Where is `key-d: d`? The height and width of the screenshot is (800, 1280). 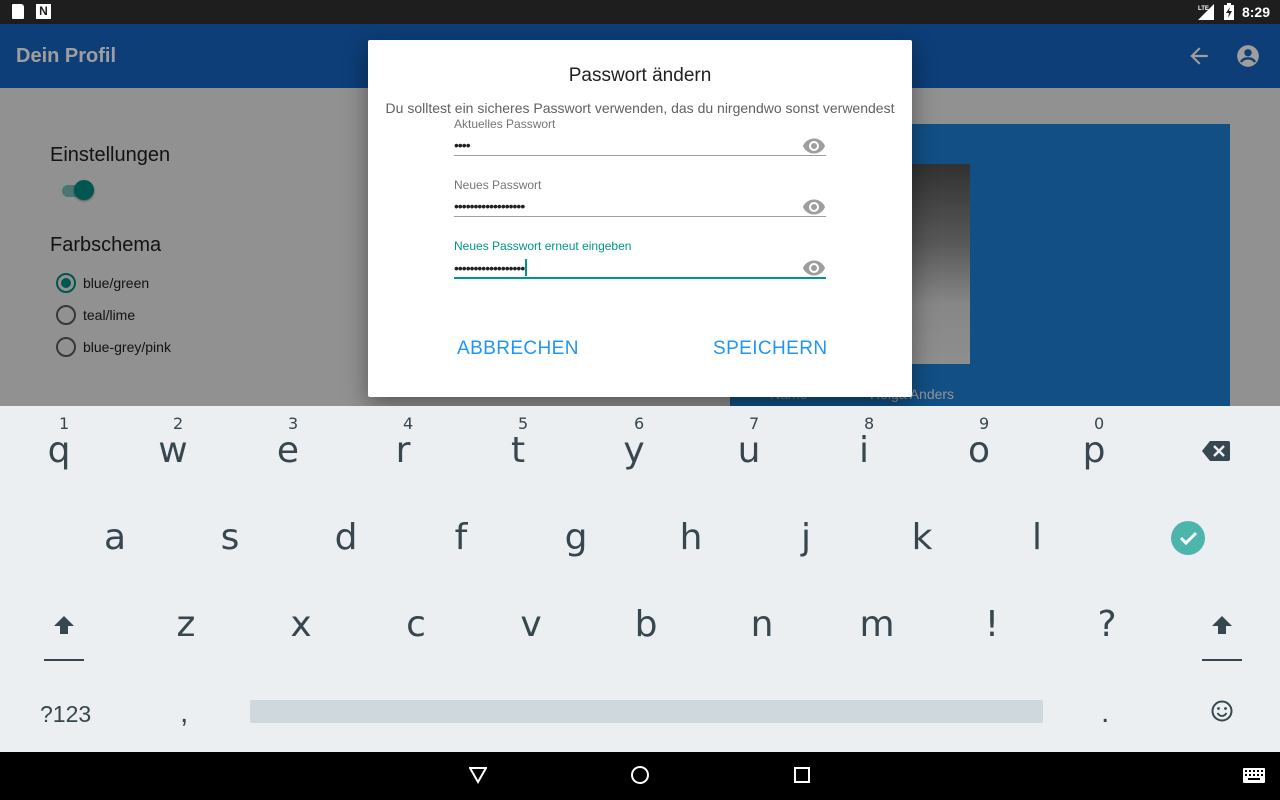 key-d: d is located at coordinates (346, 528).